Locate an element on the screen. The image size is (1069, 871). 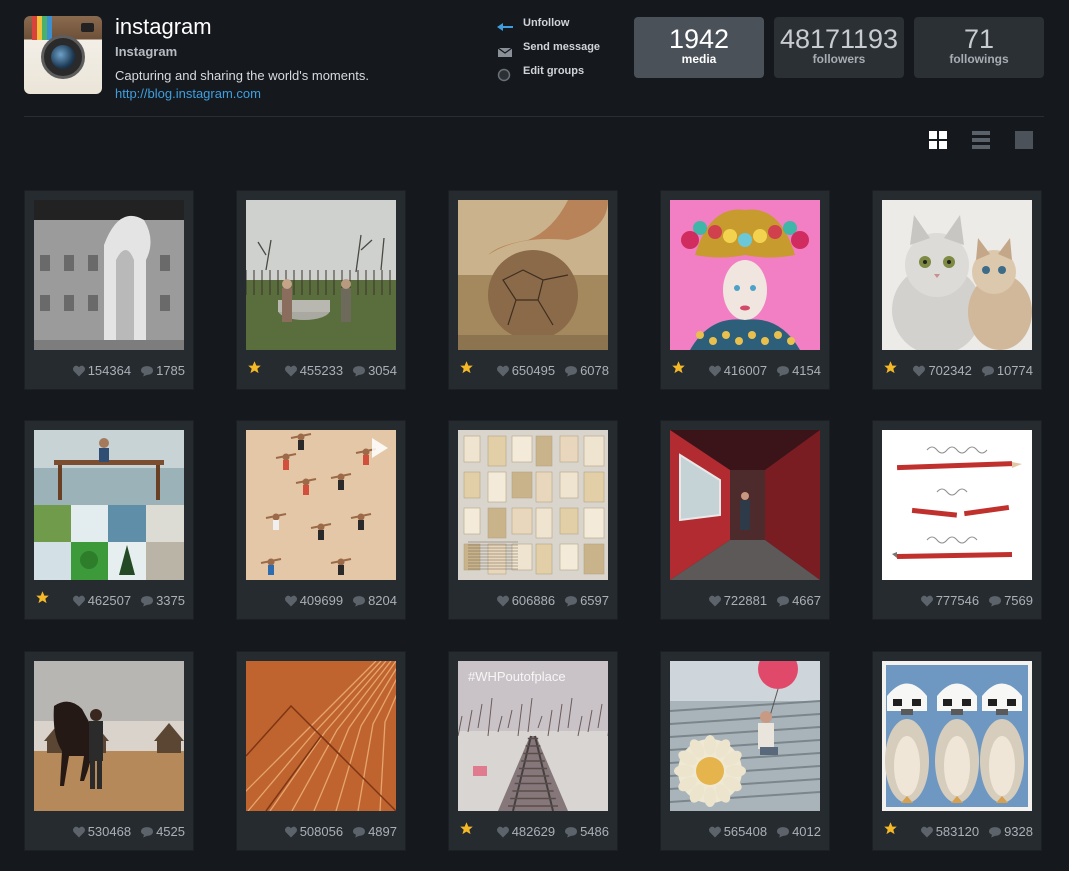
send-message-button: Send message is located at coordinates (557, 52).